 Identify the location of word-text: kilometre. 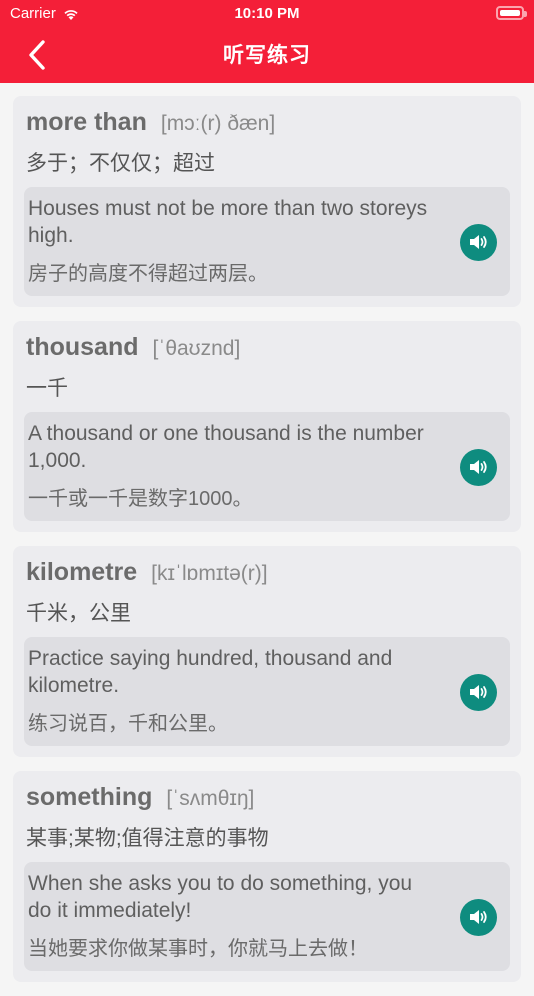
(82, 572).